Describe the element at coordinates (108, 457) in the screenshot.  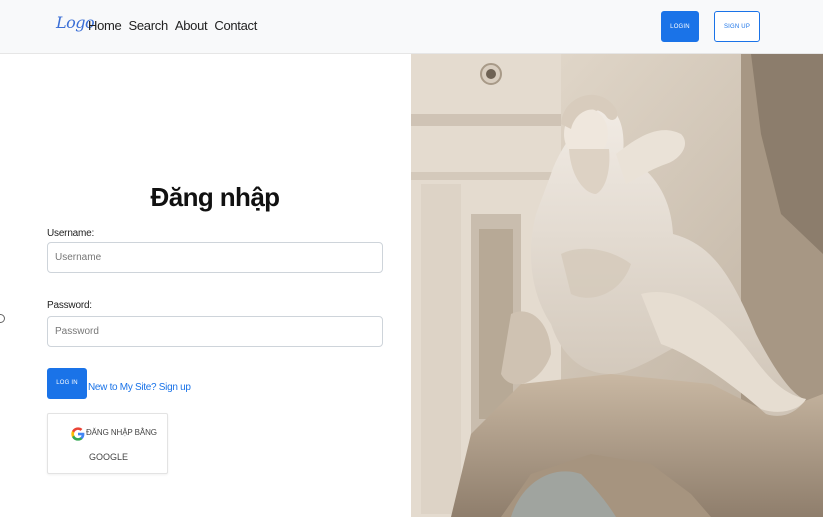
I see `google-button-label-line2: GOOGLE` at that location.